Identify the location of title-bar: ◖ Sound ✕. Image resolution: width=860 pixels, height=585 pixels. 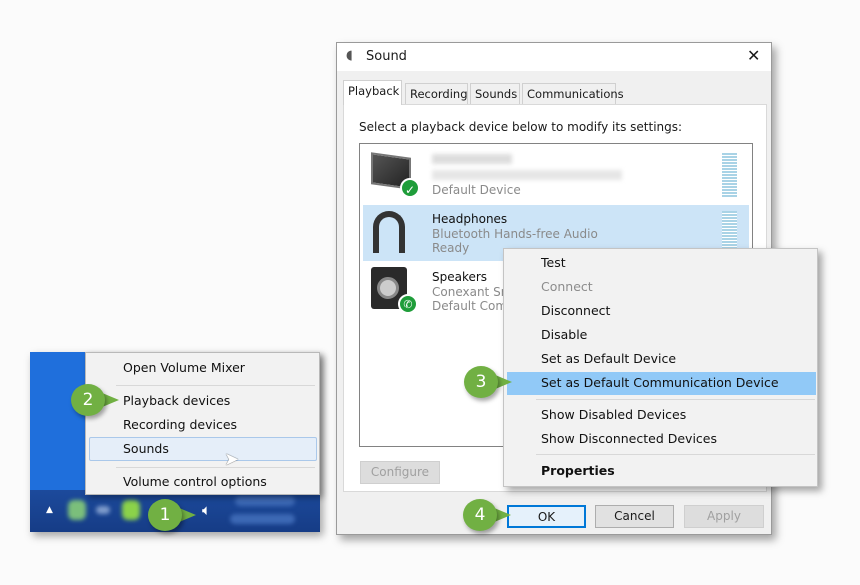
(554, 57).